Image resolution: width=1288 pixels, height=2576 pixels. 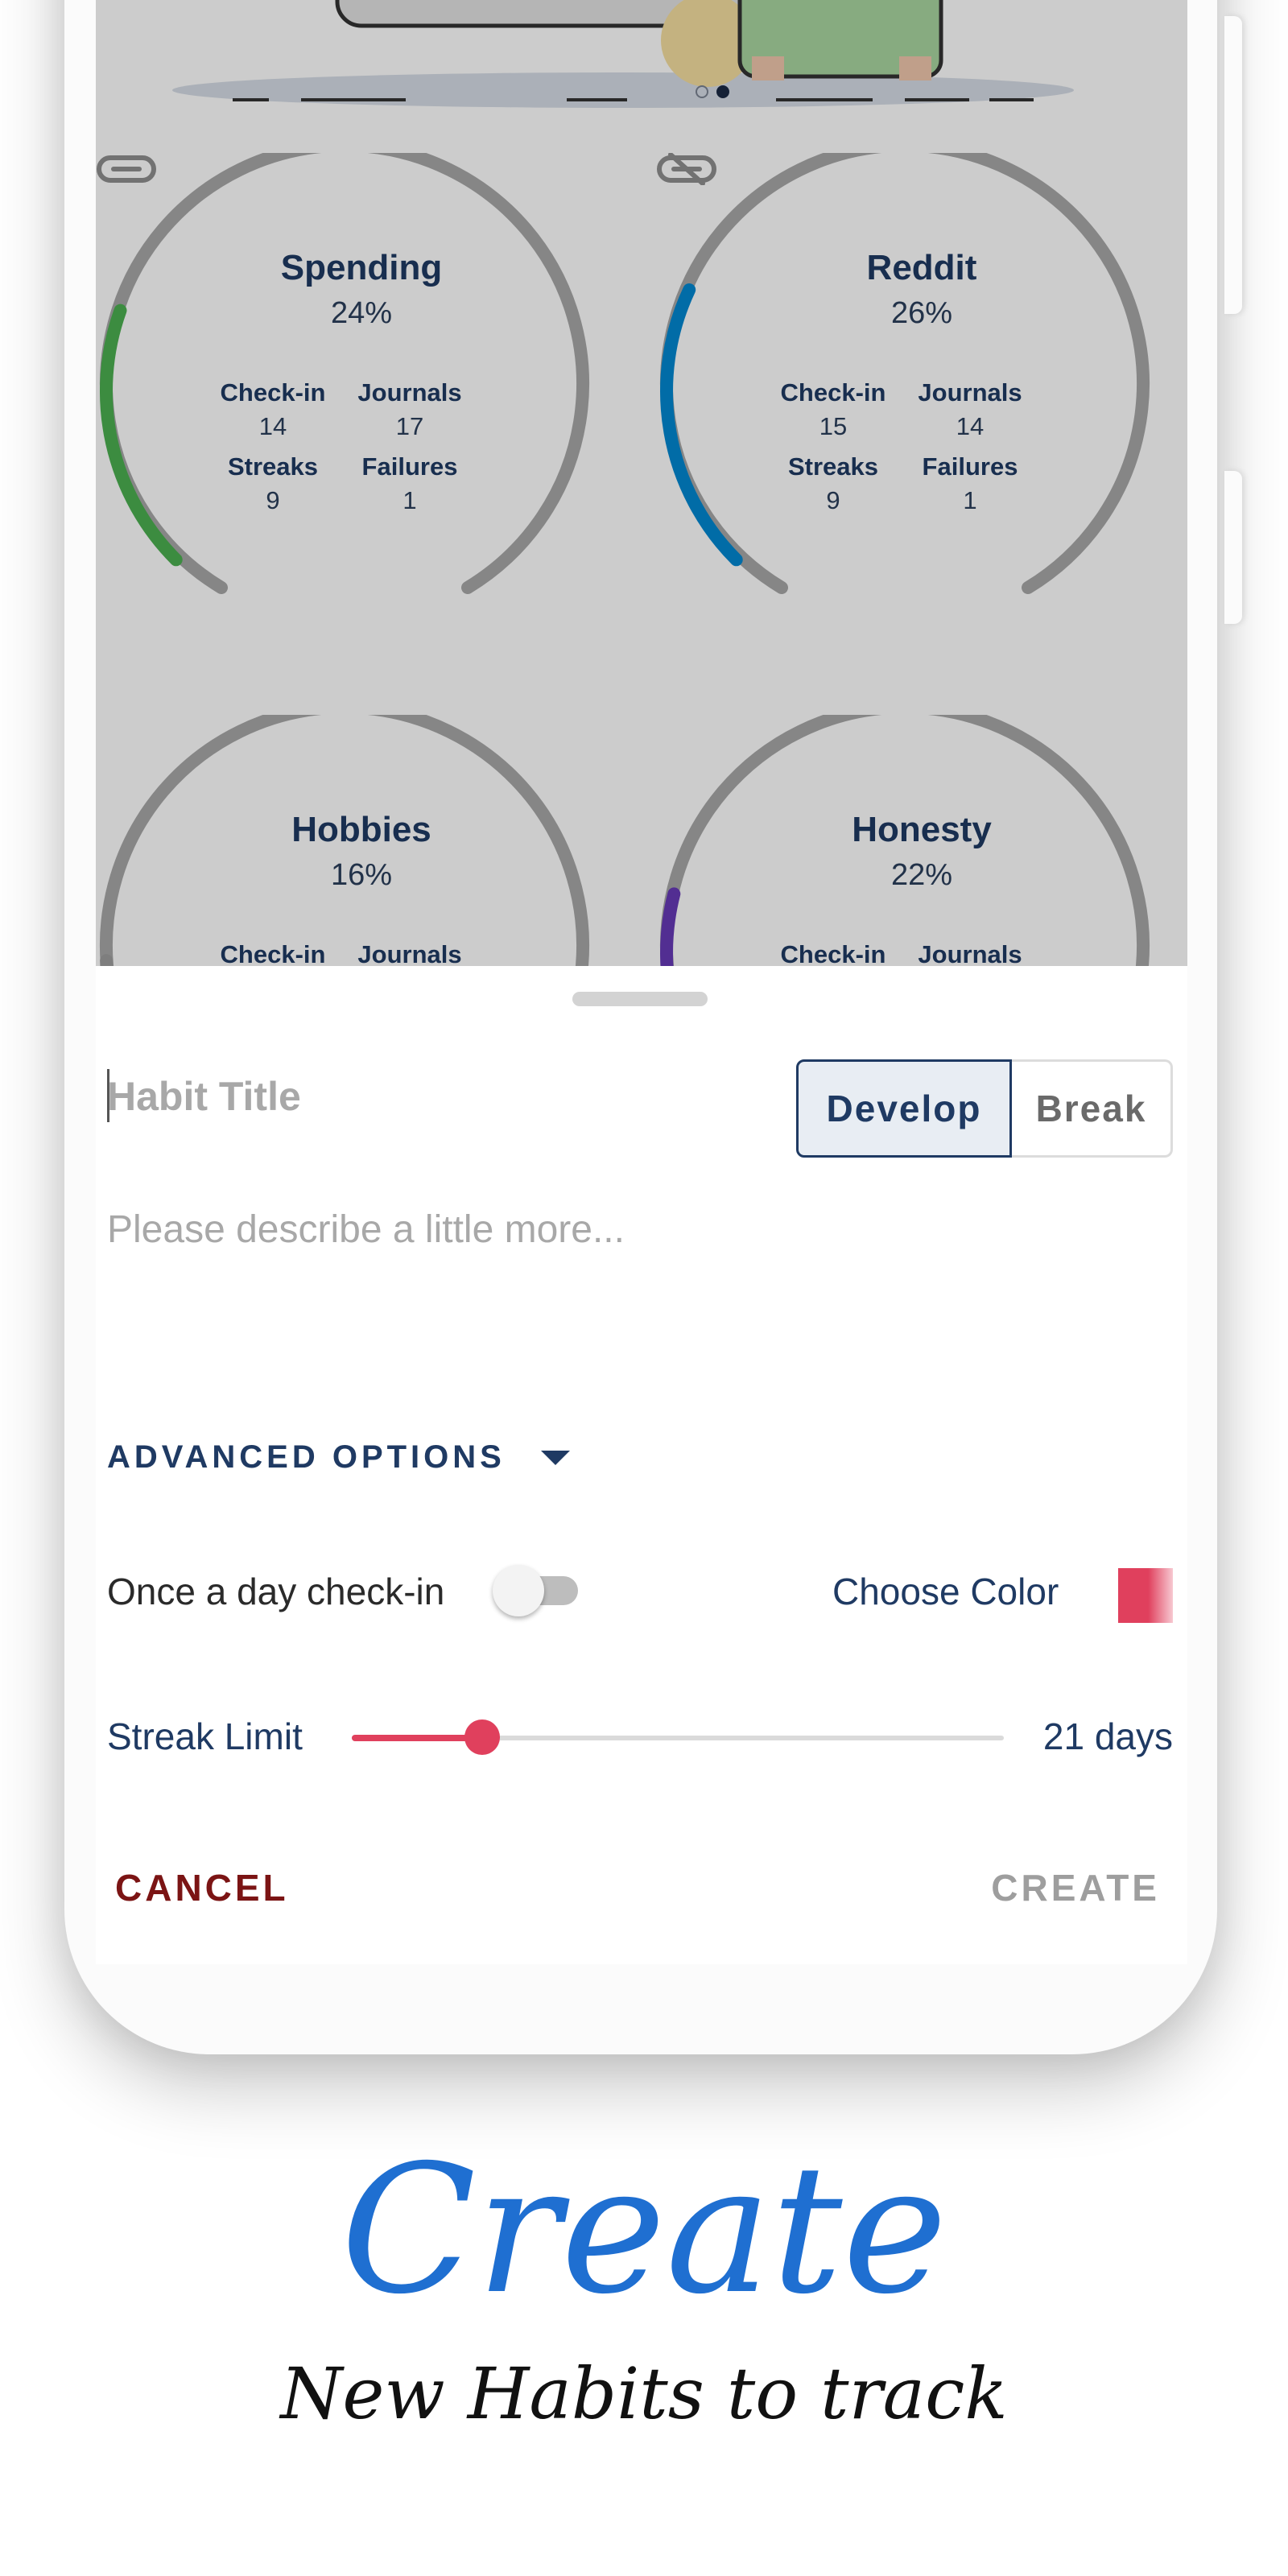 What do you see at coordinates (361, 313) in the screenshot?
I see `habit-percent: 24%` at bounding box center [361, 313].